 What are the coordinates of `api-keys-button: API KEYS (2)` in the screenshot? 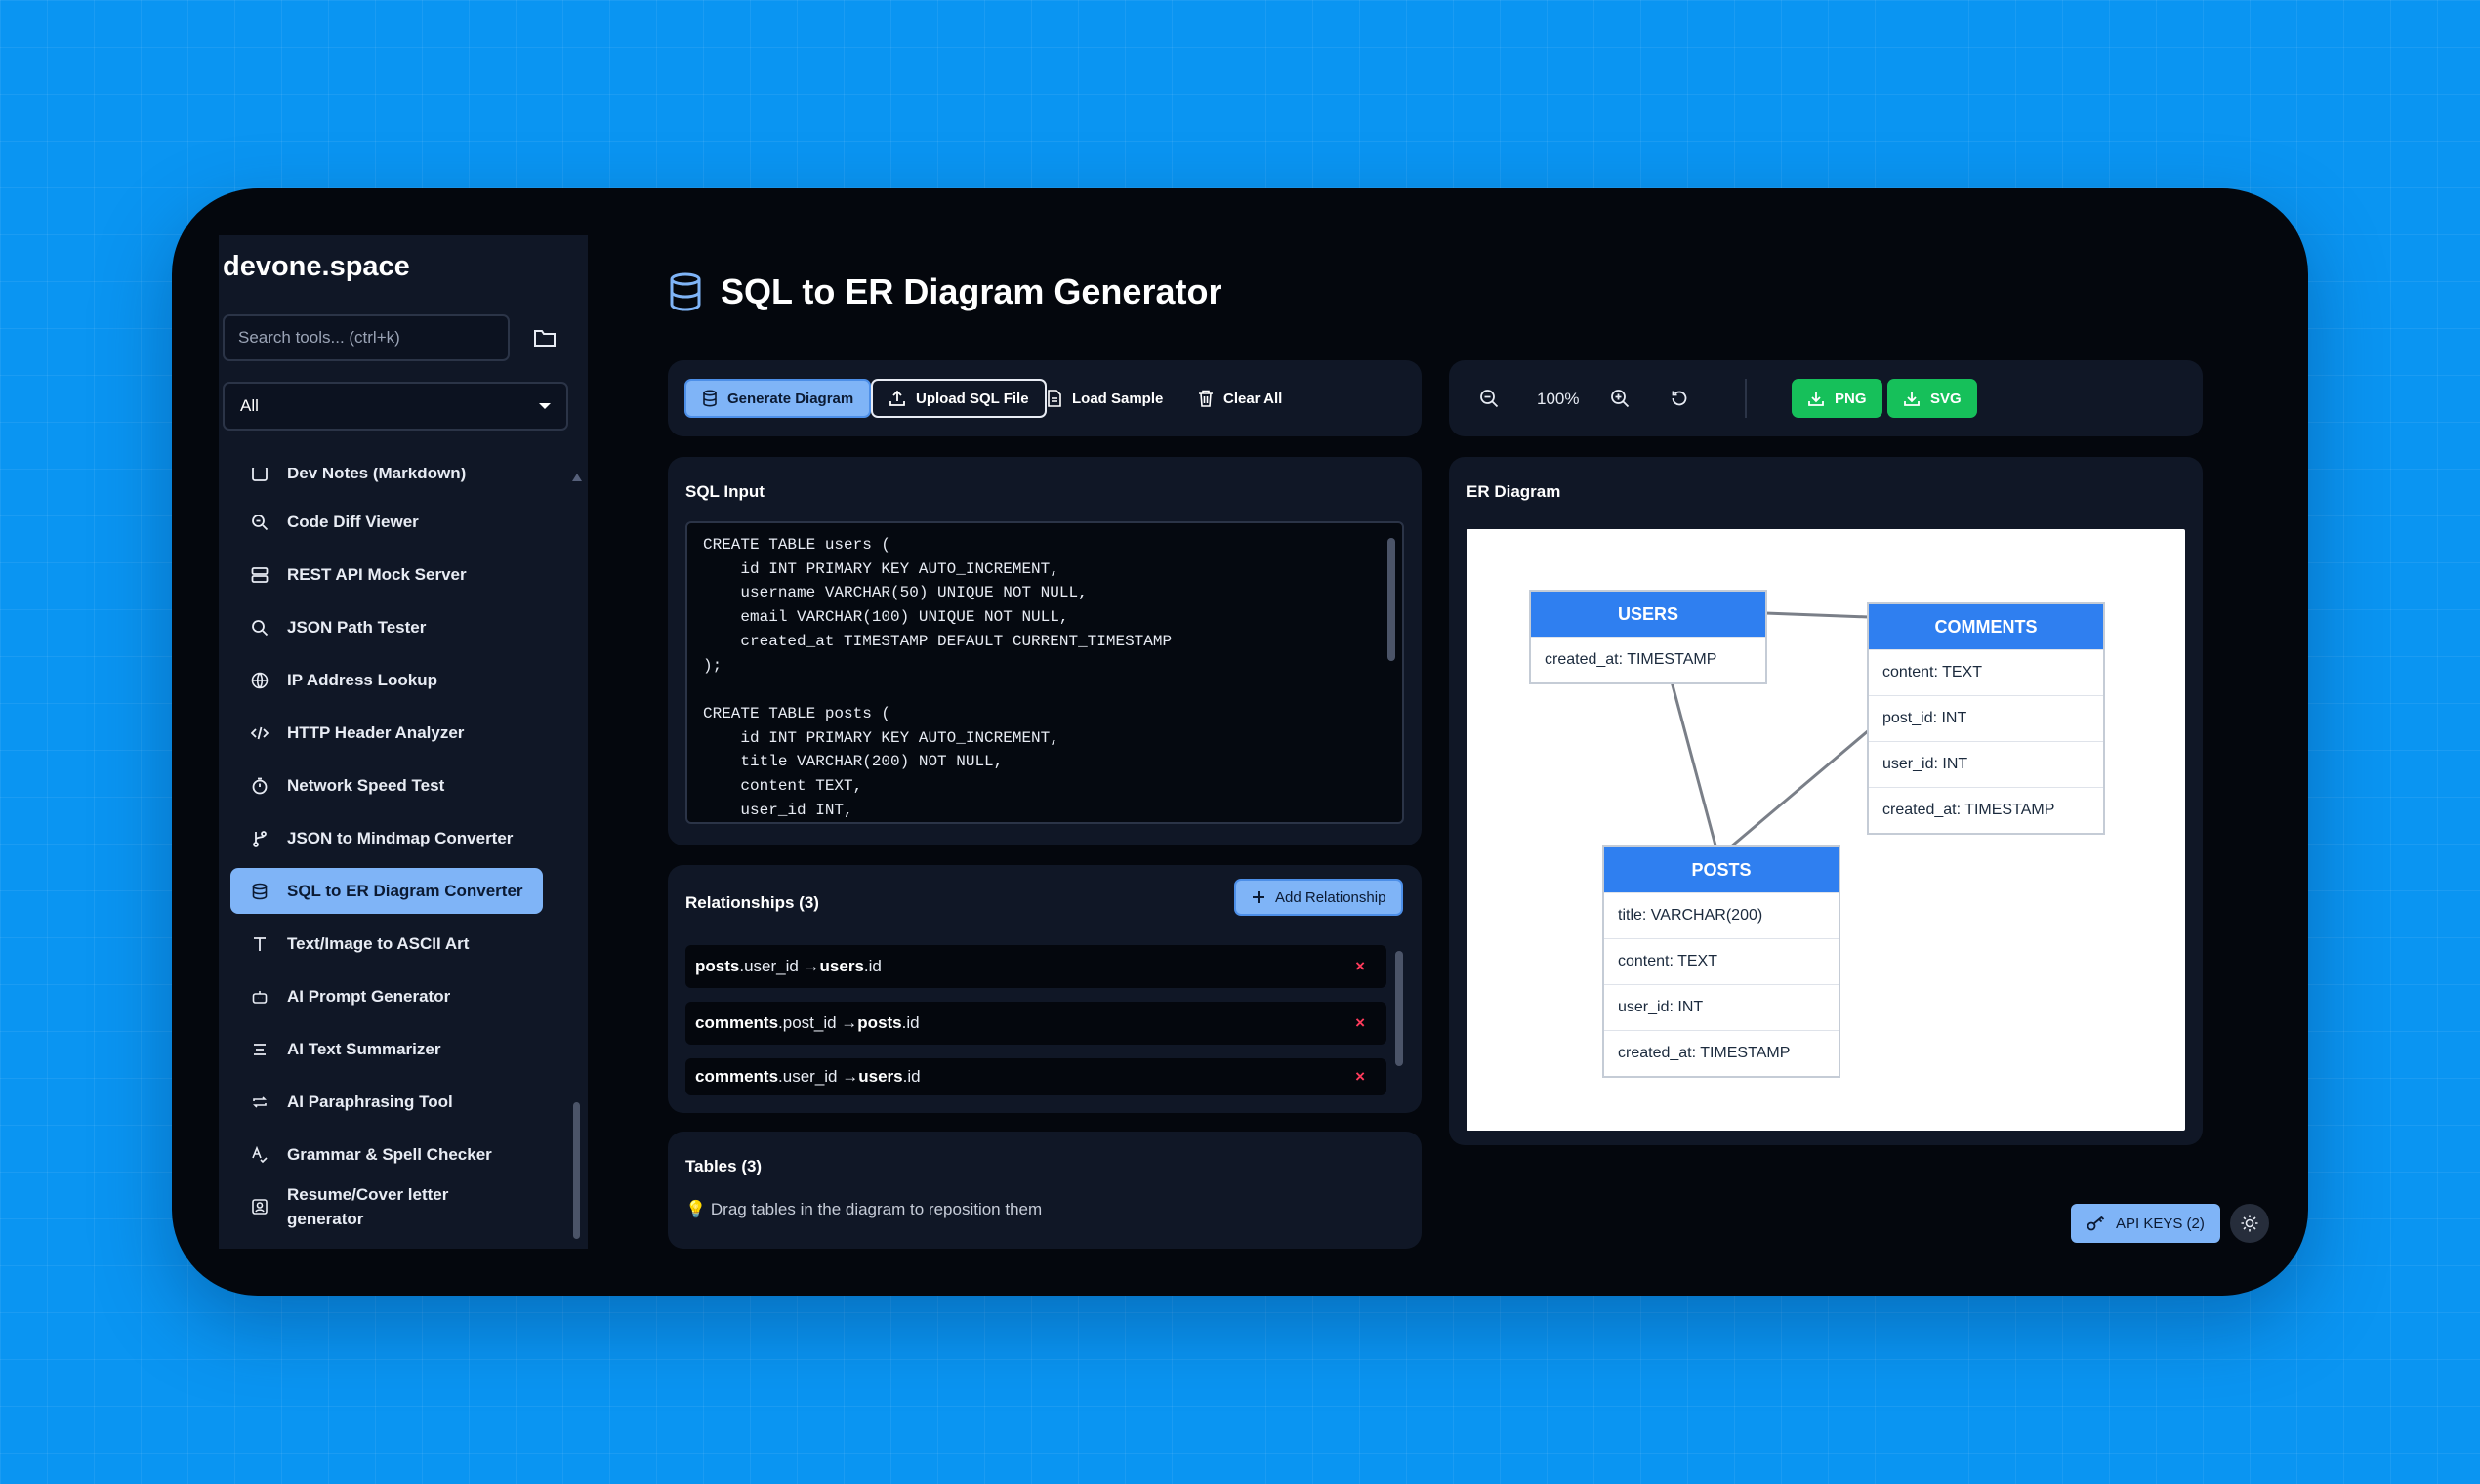 It's located at (2145, 1224).